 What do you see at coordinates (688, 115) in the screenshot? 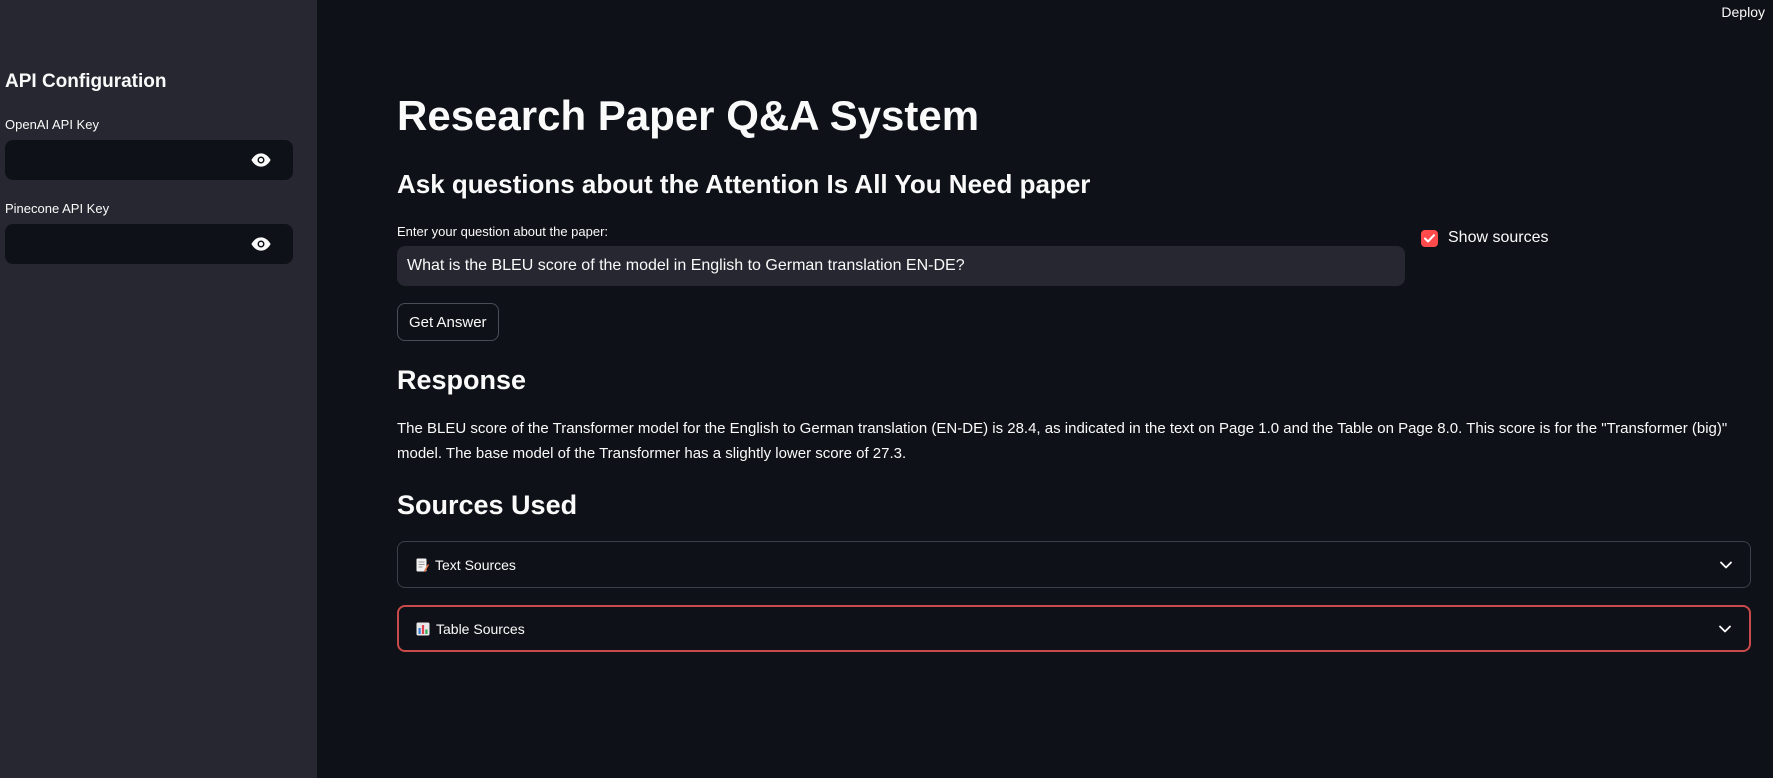
I see `page-title: Research Paper Q&A System` at bounding box center [688, 115].